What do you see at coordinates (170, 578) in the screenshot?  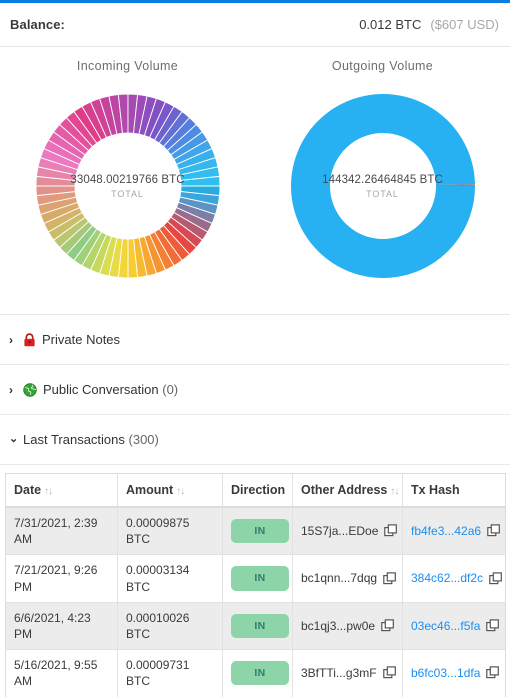 I see `cell-amount: 0.00003134 BTC` at bounding box center [170, 578].